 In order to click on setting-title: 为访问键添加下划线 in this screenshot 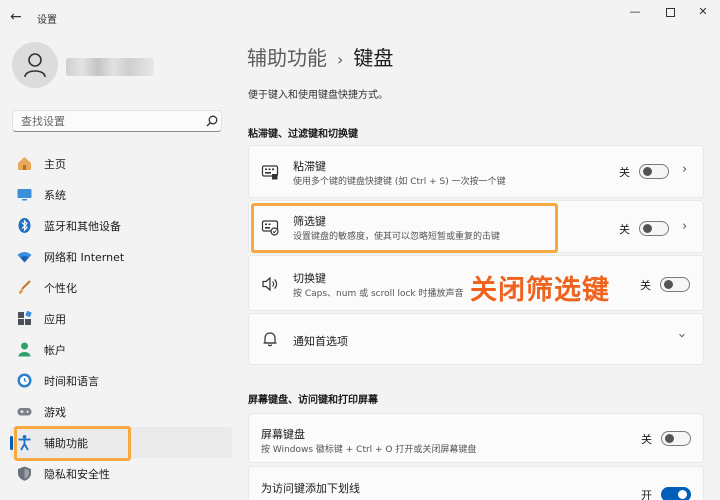, I will do `click(310, 488)`.